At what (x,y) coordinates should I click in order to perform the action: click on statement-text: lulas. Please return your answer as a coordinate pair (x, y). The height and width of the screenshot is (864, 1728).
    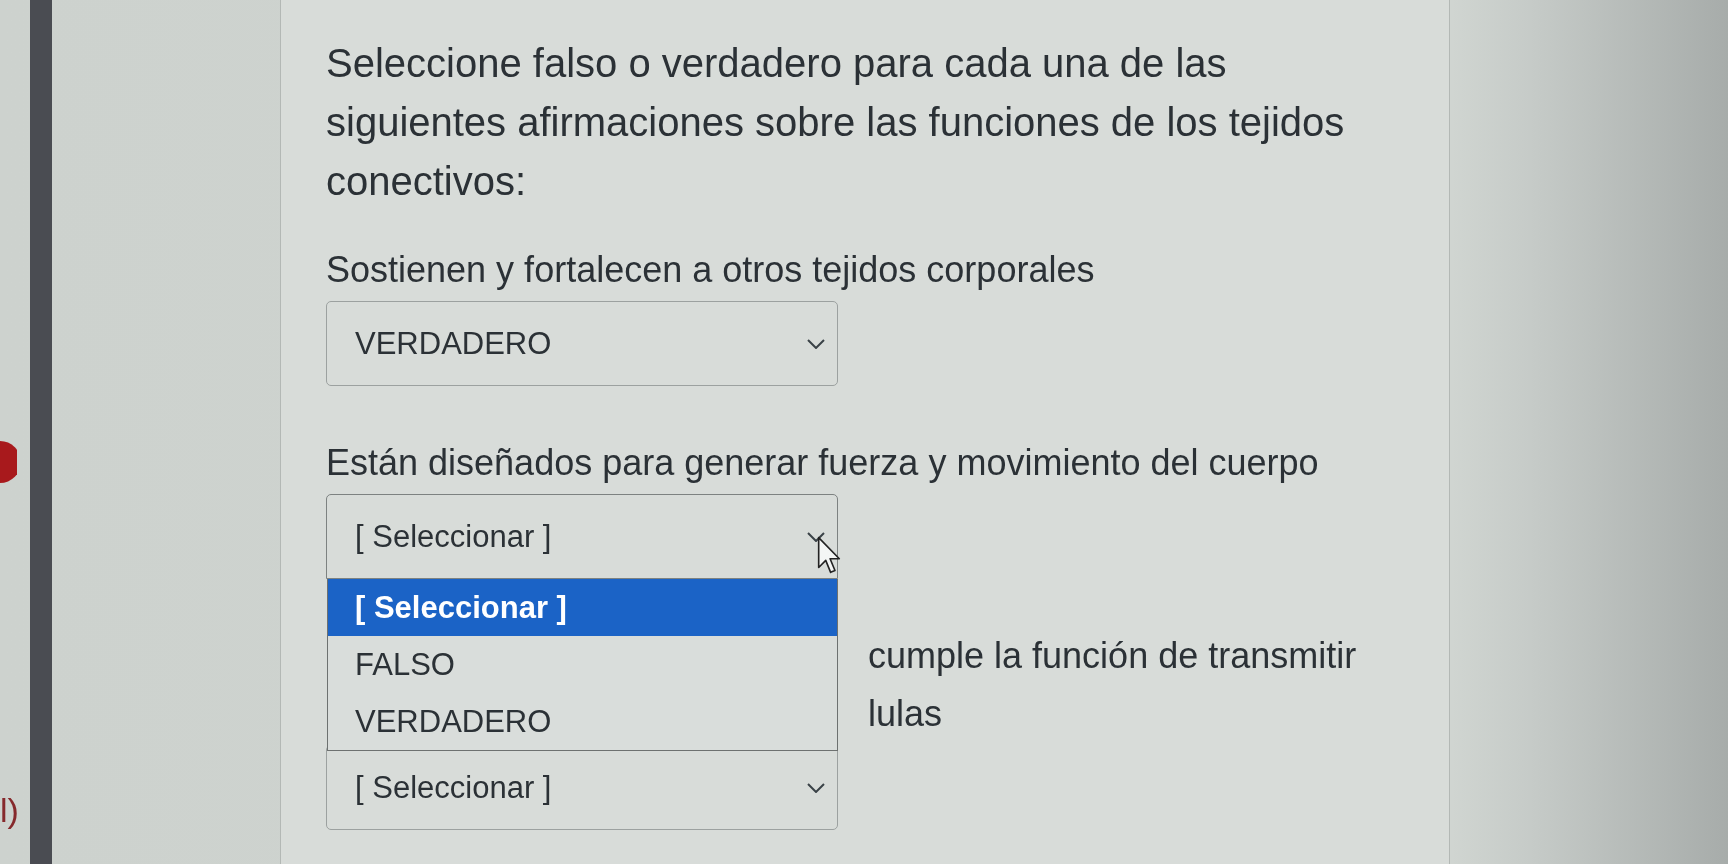
    Looking at the image, I should click on (905, 714).